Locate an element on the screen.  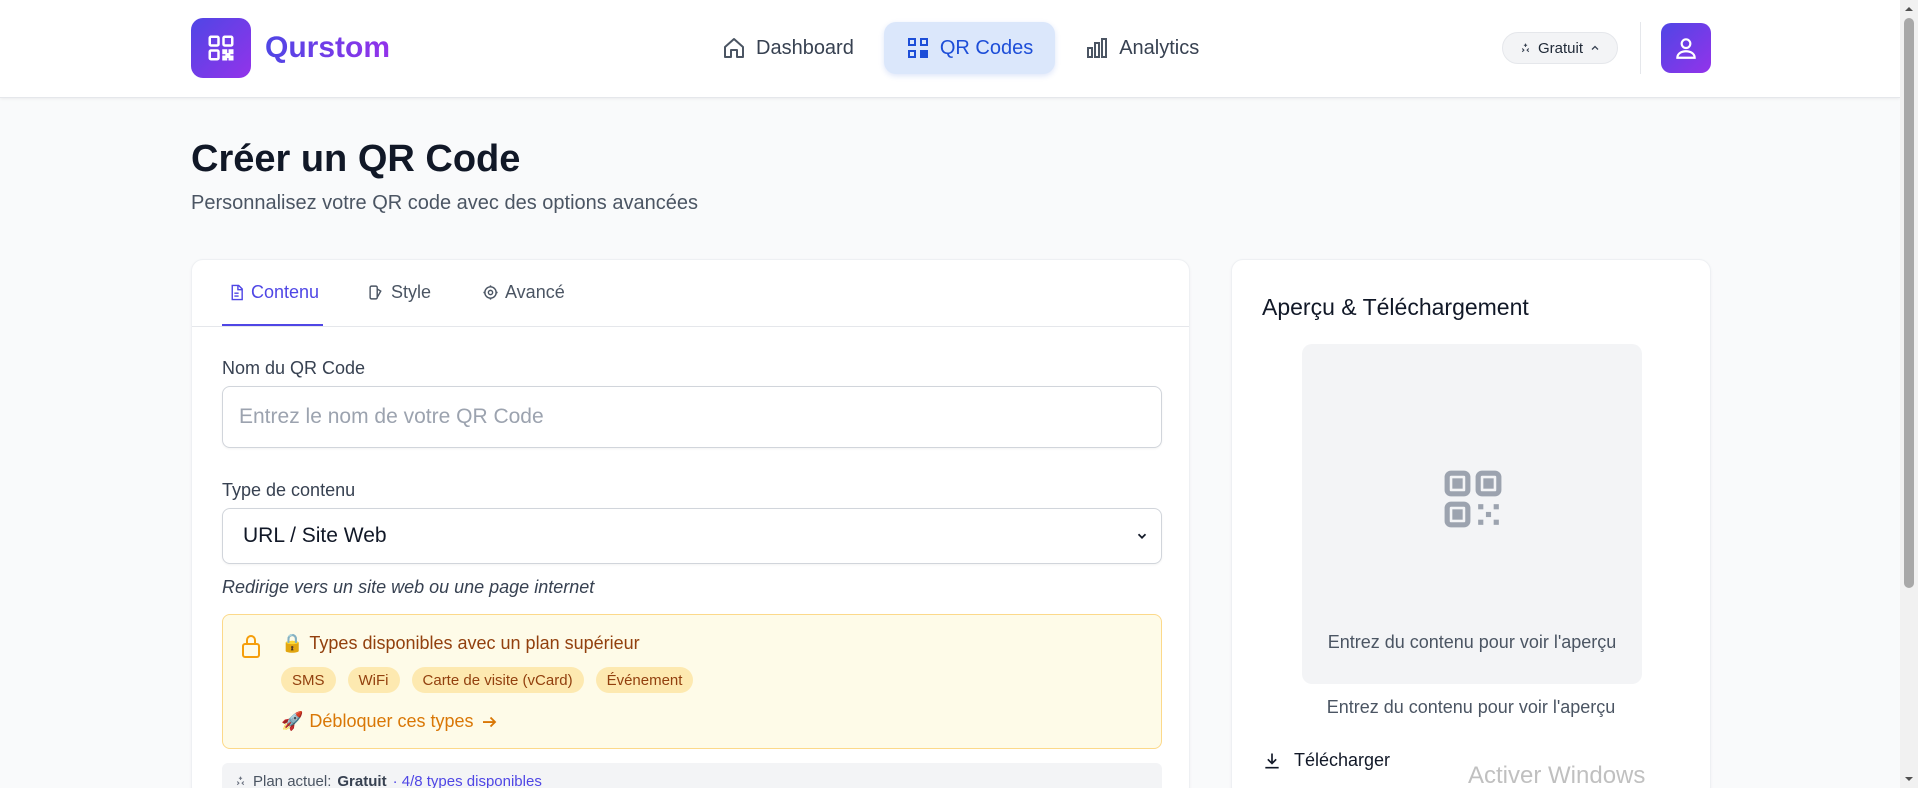
main-nav: Dashboard QR Codes Analytics is located at coordinates (960, 48).